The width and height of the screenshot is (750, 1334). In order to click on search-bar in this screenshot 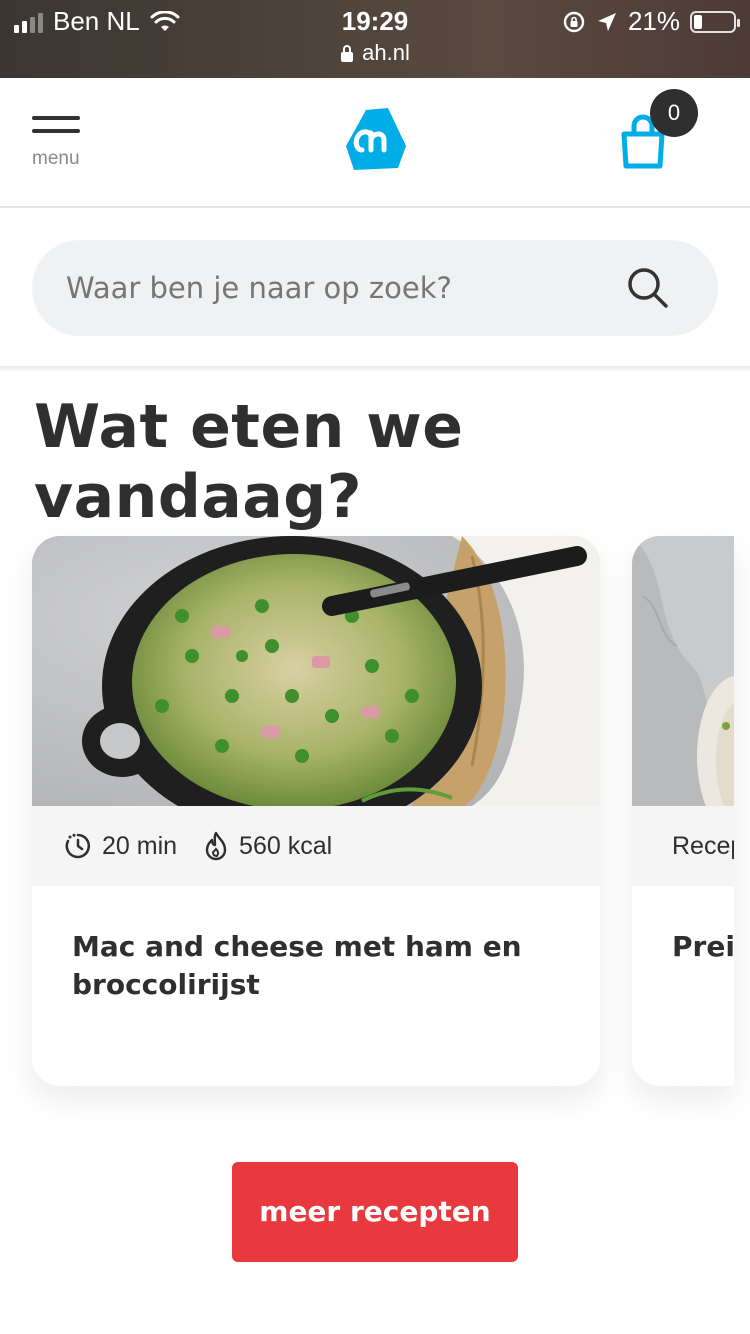, I will do `click(375, 288)`.